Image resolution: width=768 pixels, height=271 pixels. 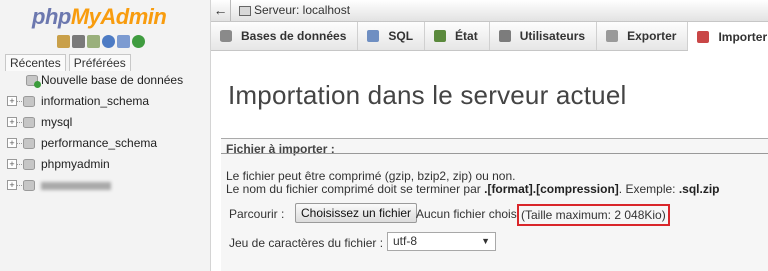 I want to click on tab-import: Importer, so click(x=728, y=37).